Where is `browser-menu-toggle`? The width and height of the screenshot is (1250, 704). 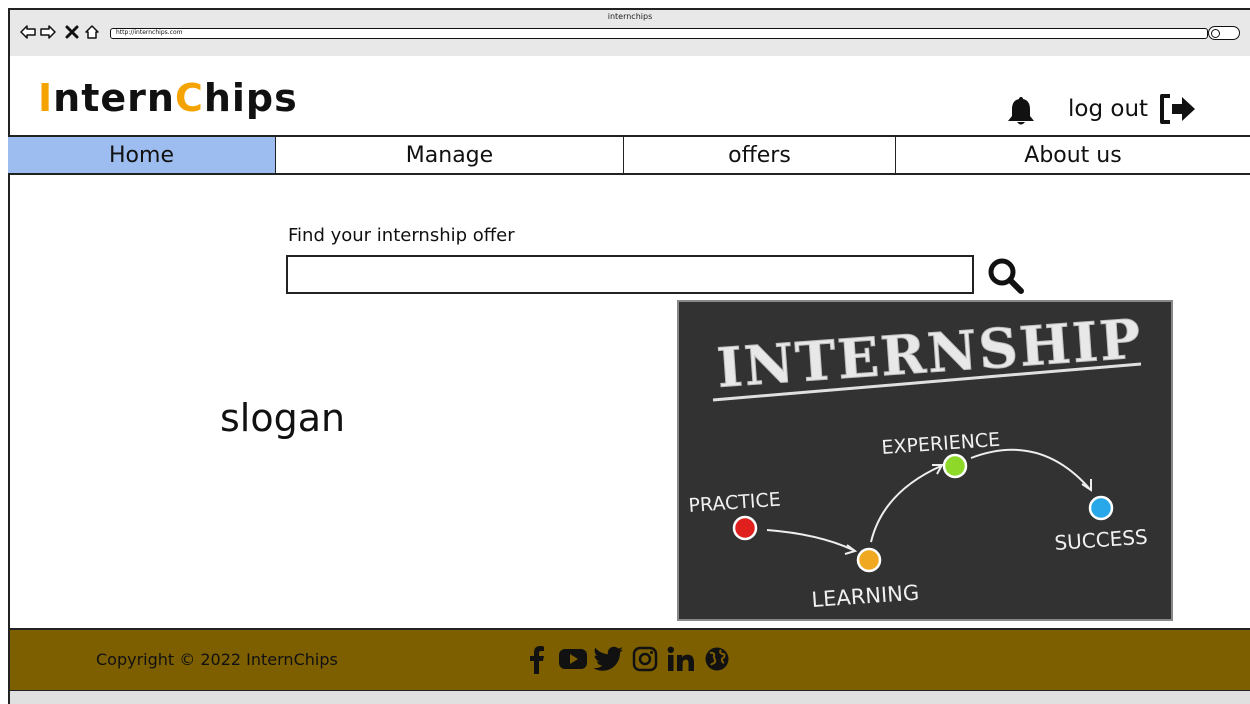
browser-menu-toggle is located at coordinates (1224, 33).